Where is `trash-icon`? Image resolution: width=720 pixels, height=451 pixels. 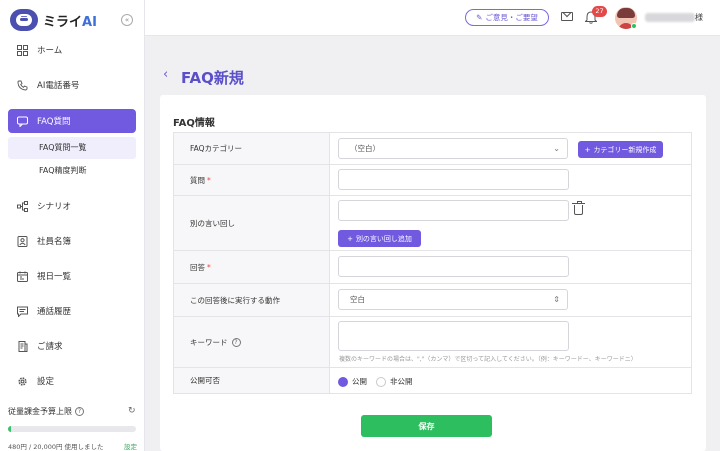
trash-icon is located at coordinates (578, 208).